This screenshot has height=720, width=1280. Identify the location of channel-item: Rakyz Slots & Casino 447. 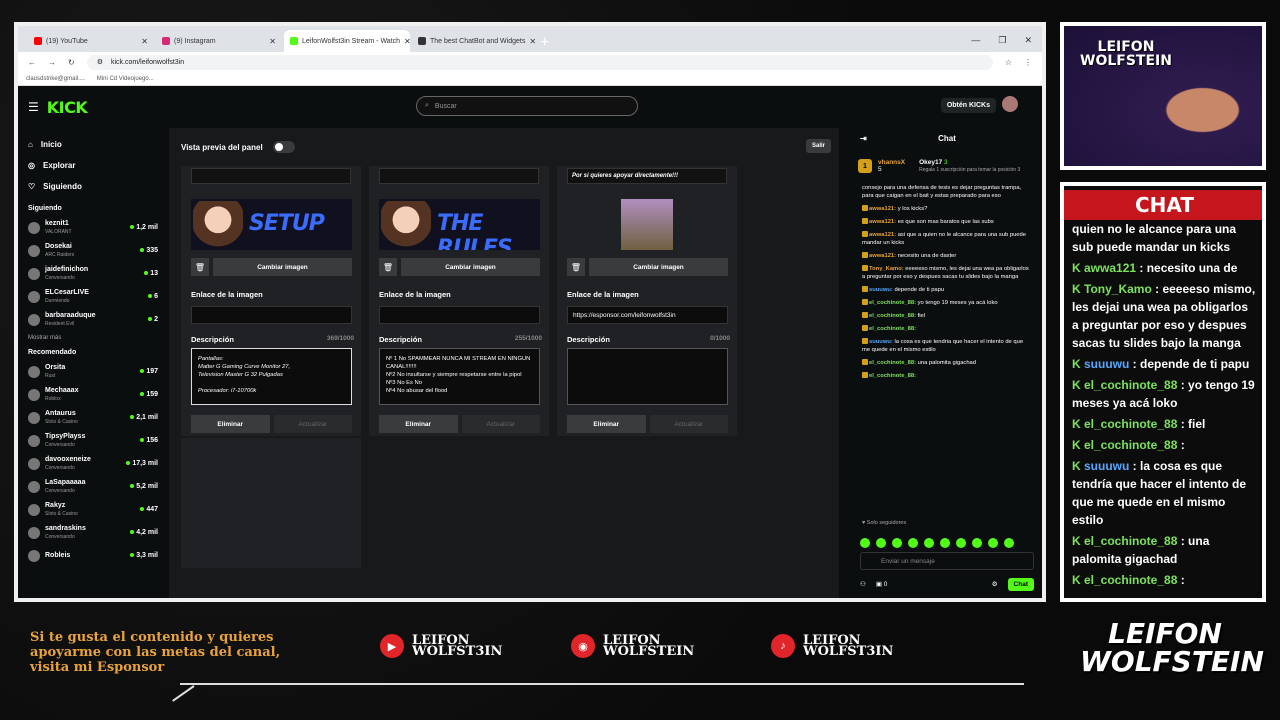
(93, 509).